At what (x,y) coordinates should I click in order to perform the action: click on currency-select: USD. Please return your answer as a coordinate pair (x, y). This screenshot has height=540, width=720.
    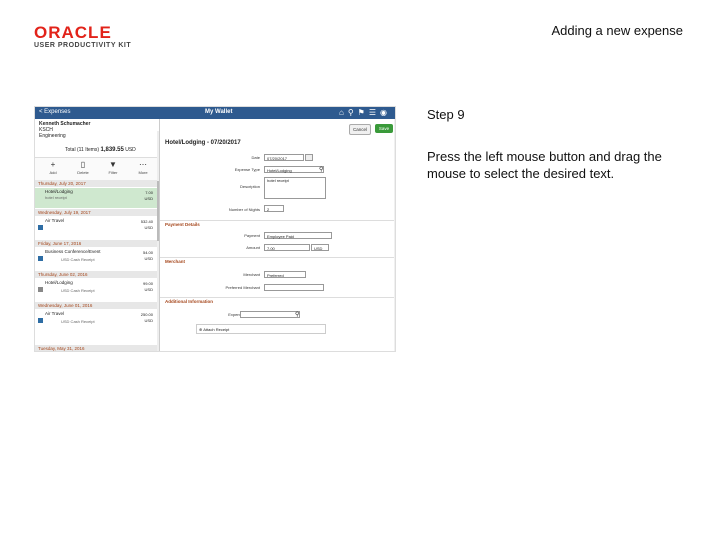
    Looking at the image, I should click on (320, 247).